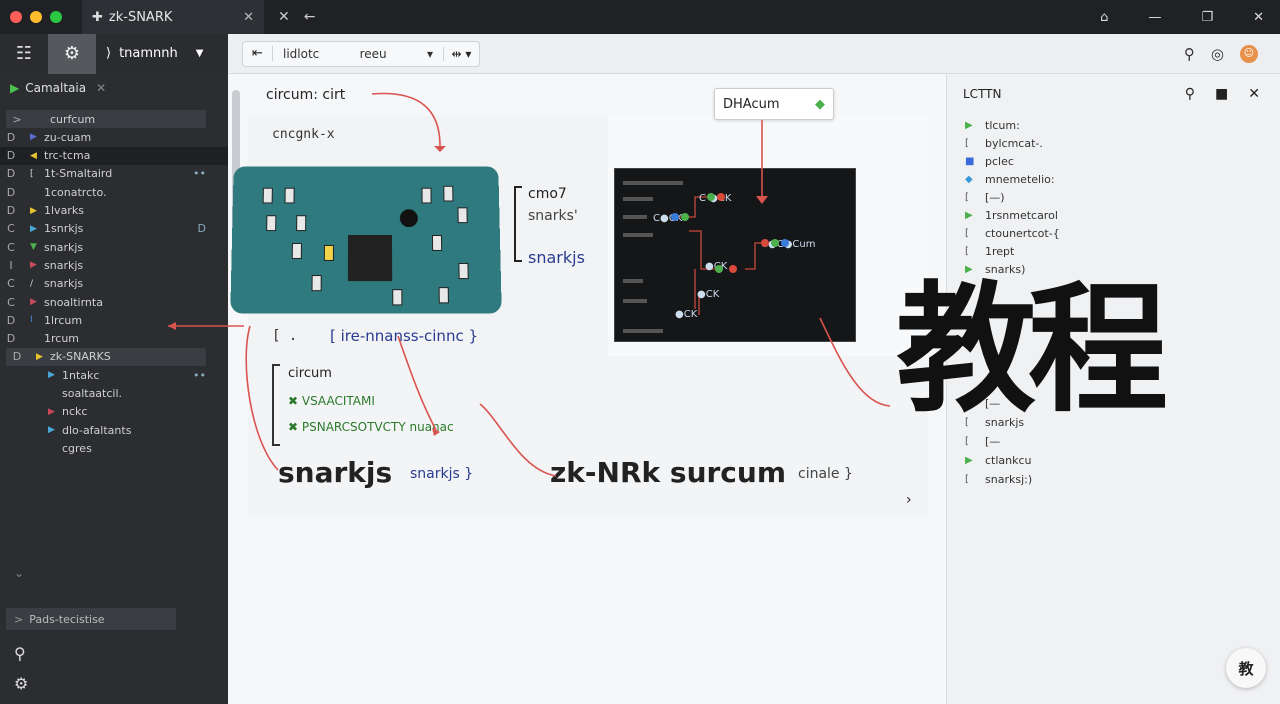 The width and height of the screenshot is (1280, 704). I want to click on outline-item: [ ctounertcot-{, so click(1012, 233).